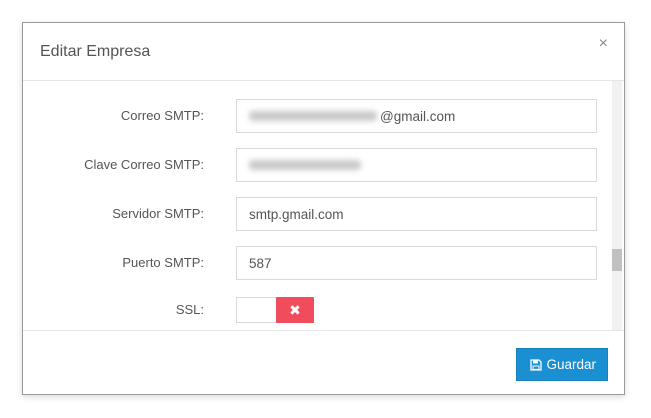 Image resolution: width=651 pixels, height=418 pixels. What do you see at coordinates (416, 214) in the screenshot?
I see `smtp-server-input` at bounding box center [416, 214].